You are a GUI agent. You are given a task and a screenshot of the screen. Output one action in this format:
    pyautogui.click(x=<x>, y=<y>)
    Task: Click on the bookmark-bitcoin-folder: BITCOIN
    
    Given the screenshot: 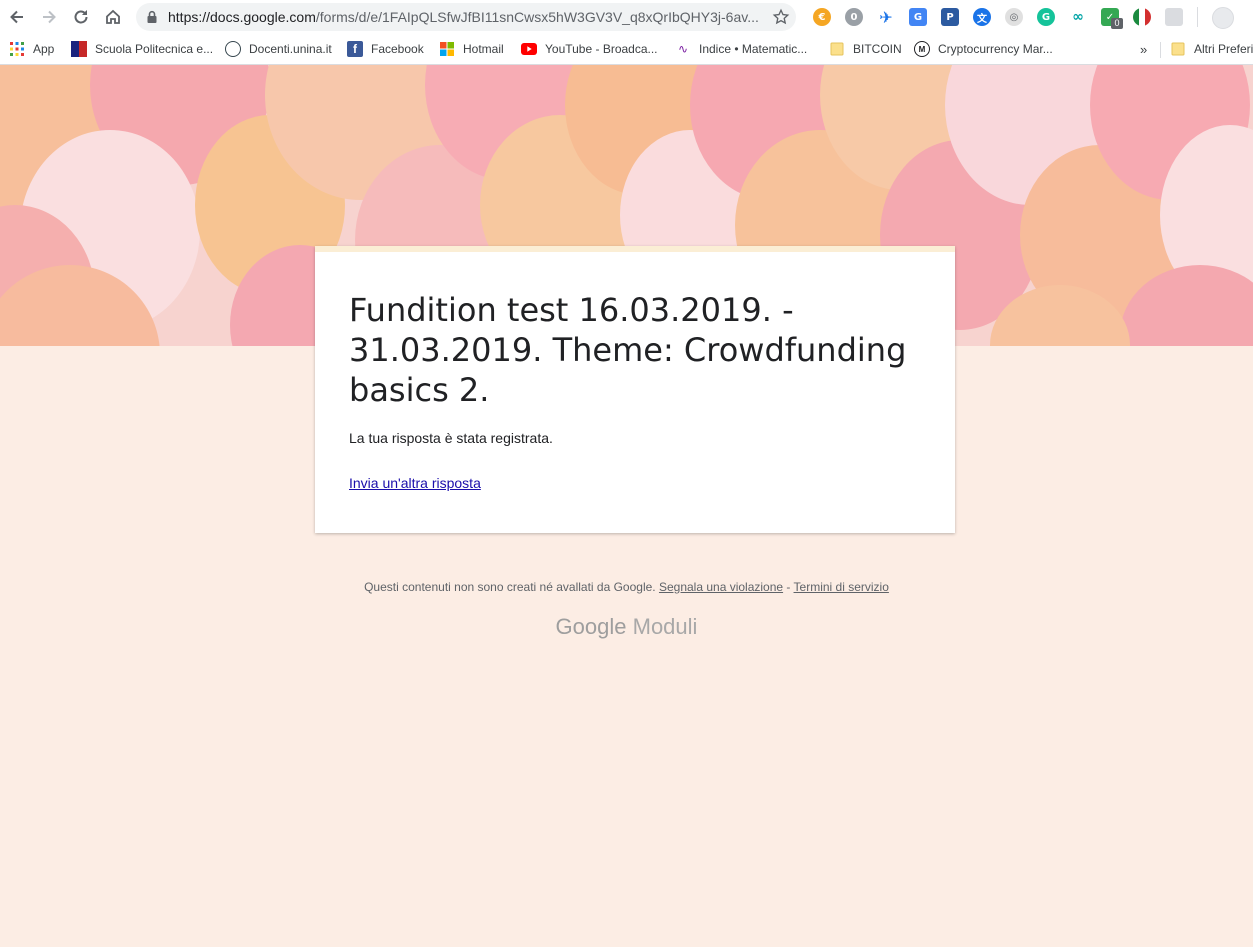 What is the action you would take?
    pyautogui.click(x=865, y=49)
    